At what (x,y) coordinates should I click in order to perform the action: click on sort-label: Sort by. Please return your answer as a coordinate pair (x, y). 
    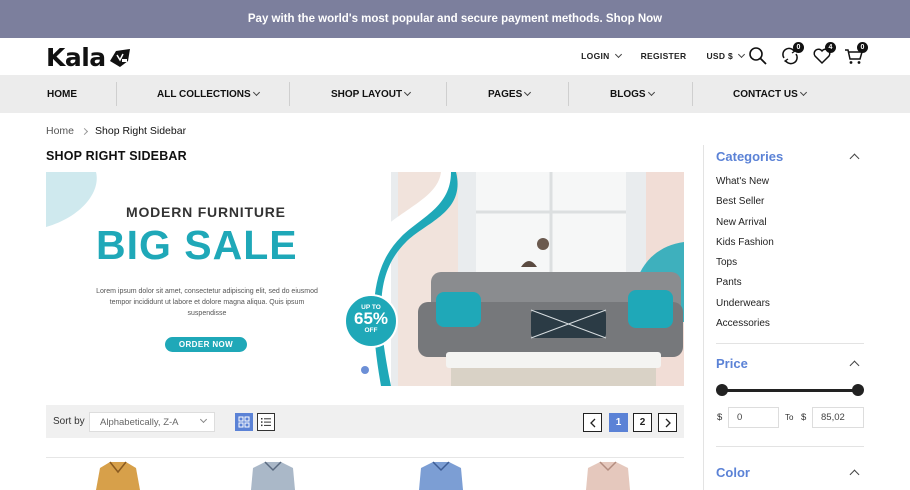
    Looking at the image, I should click on (69, 421).